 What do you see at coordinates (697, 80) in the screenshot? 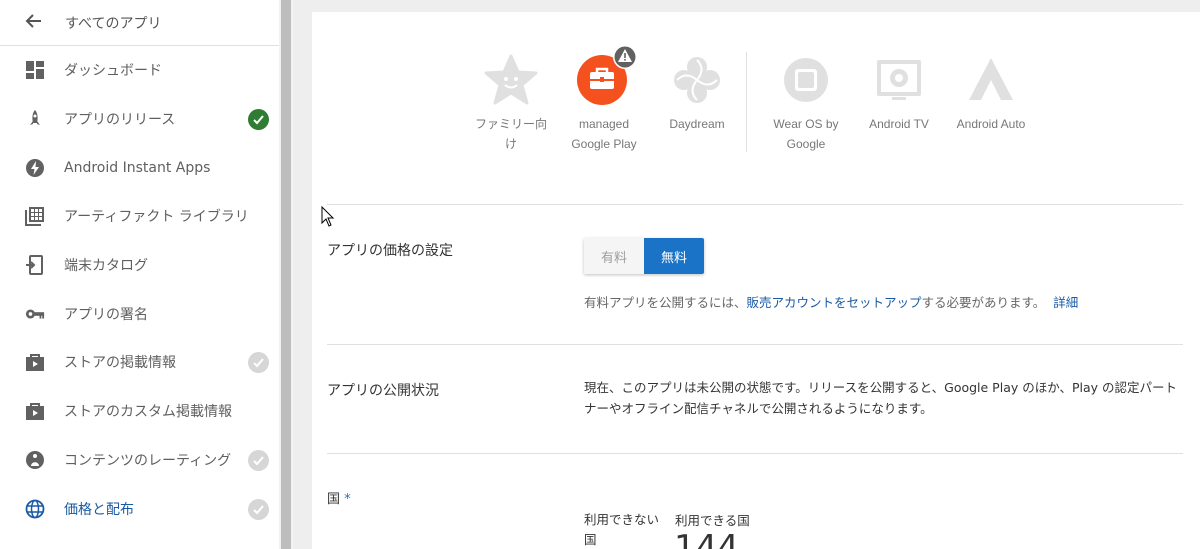
I see `daydream-icon` at bounding box center [697, 80].